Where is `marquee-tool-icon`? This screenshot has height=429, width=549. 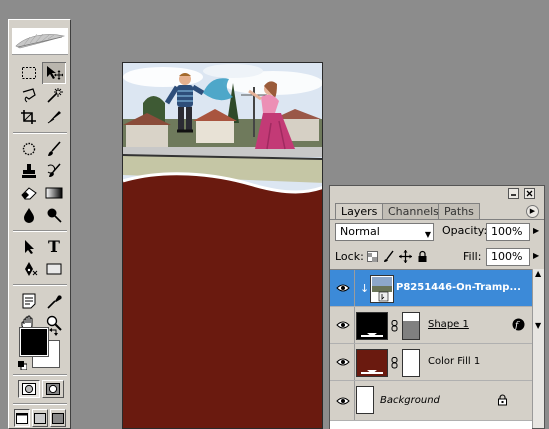
marquee-tool-icon is located at coordinates (29, 73).